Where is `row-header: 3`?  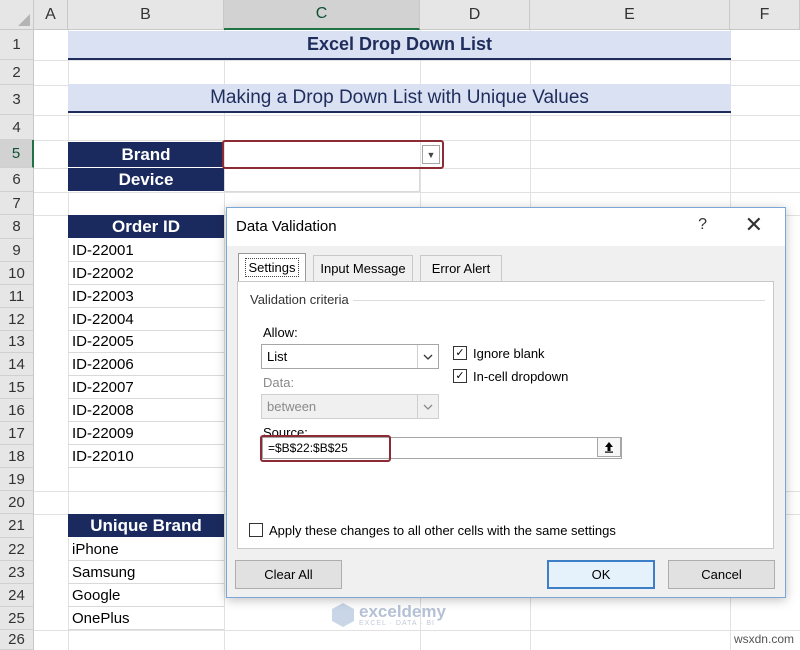 row-header: 3 is located at coordinates (17, 100).